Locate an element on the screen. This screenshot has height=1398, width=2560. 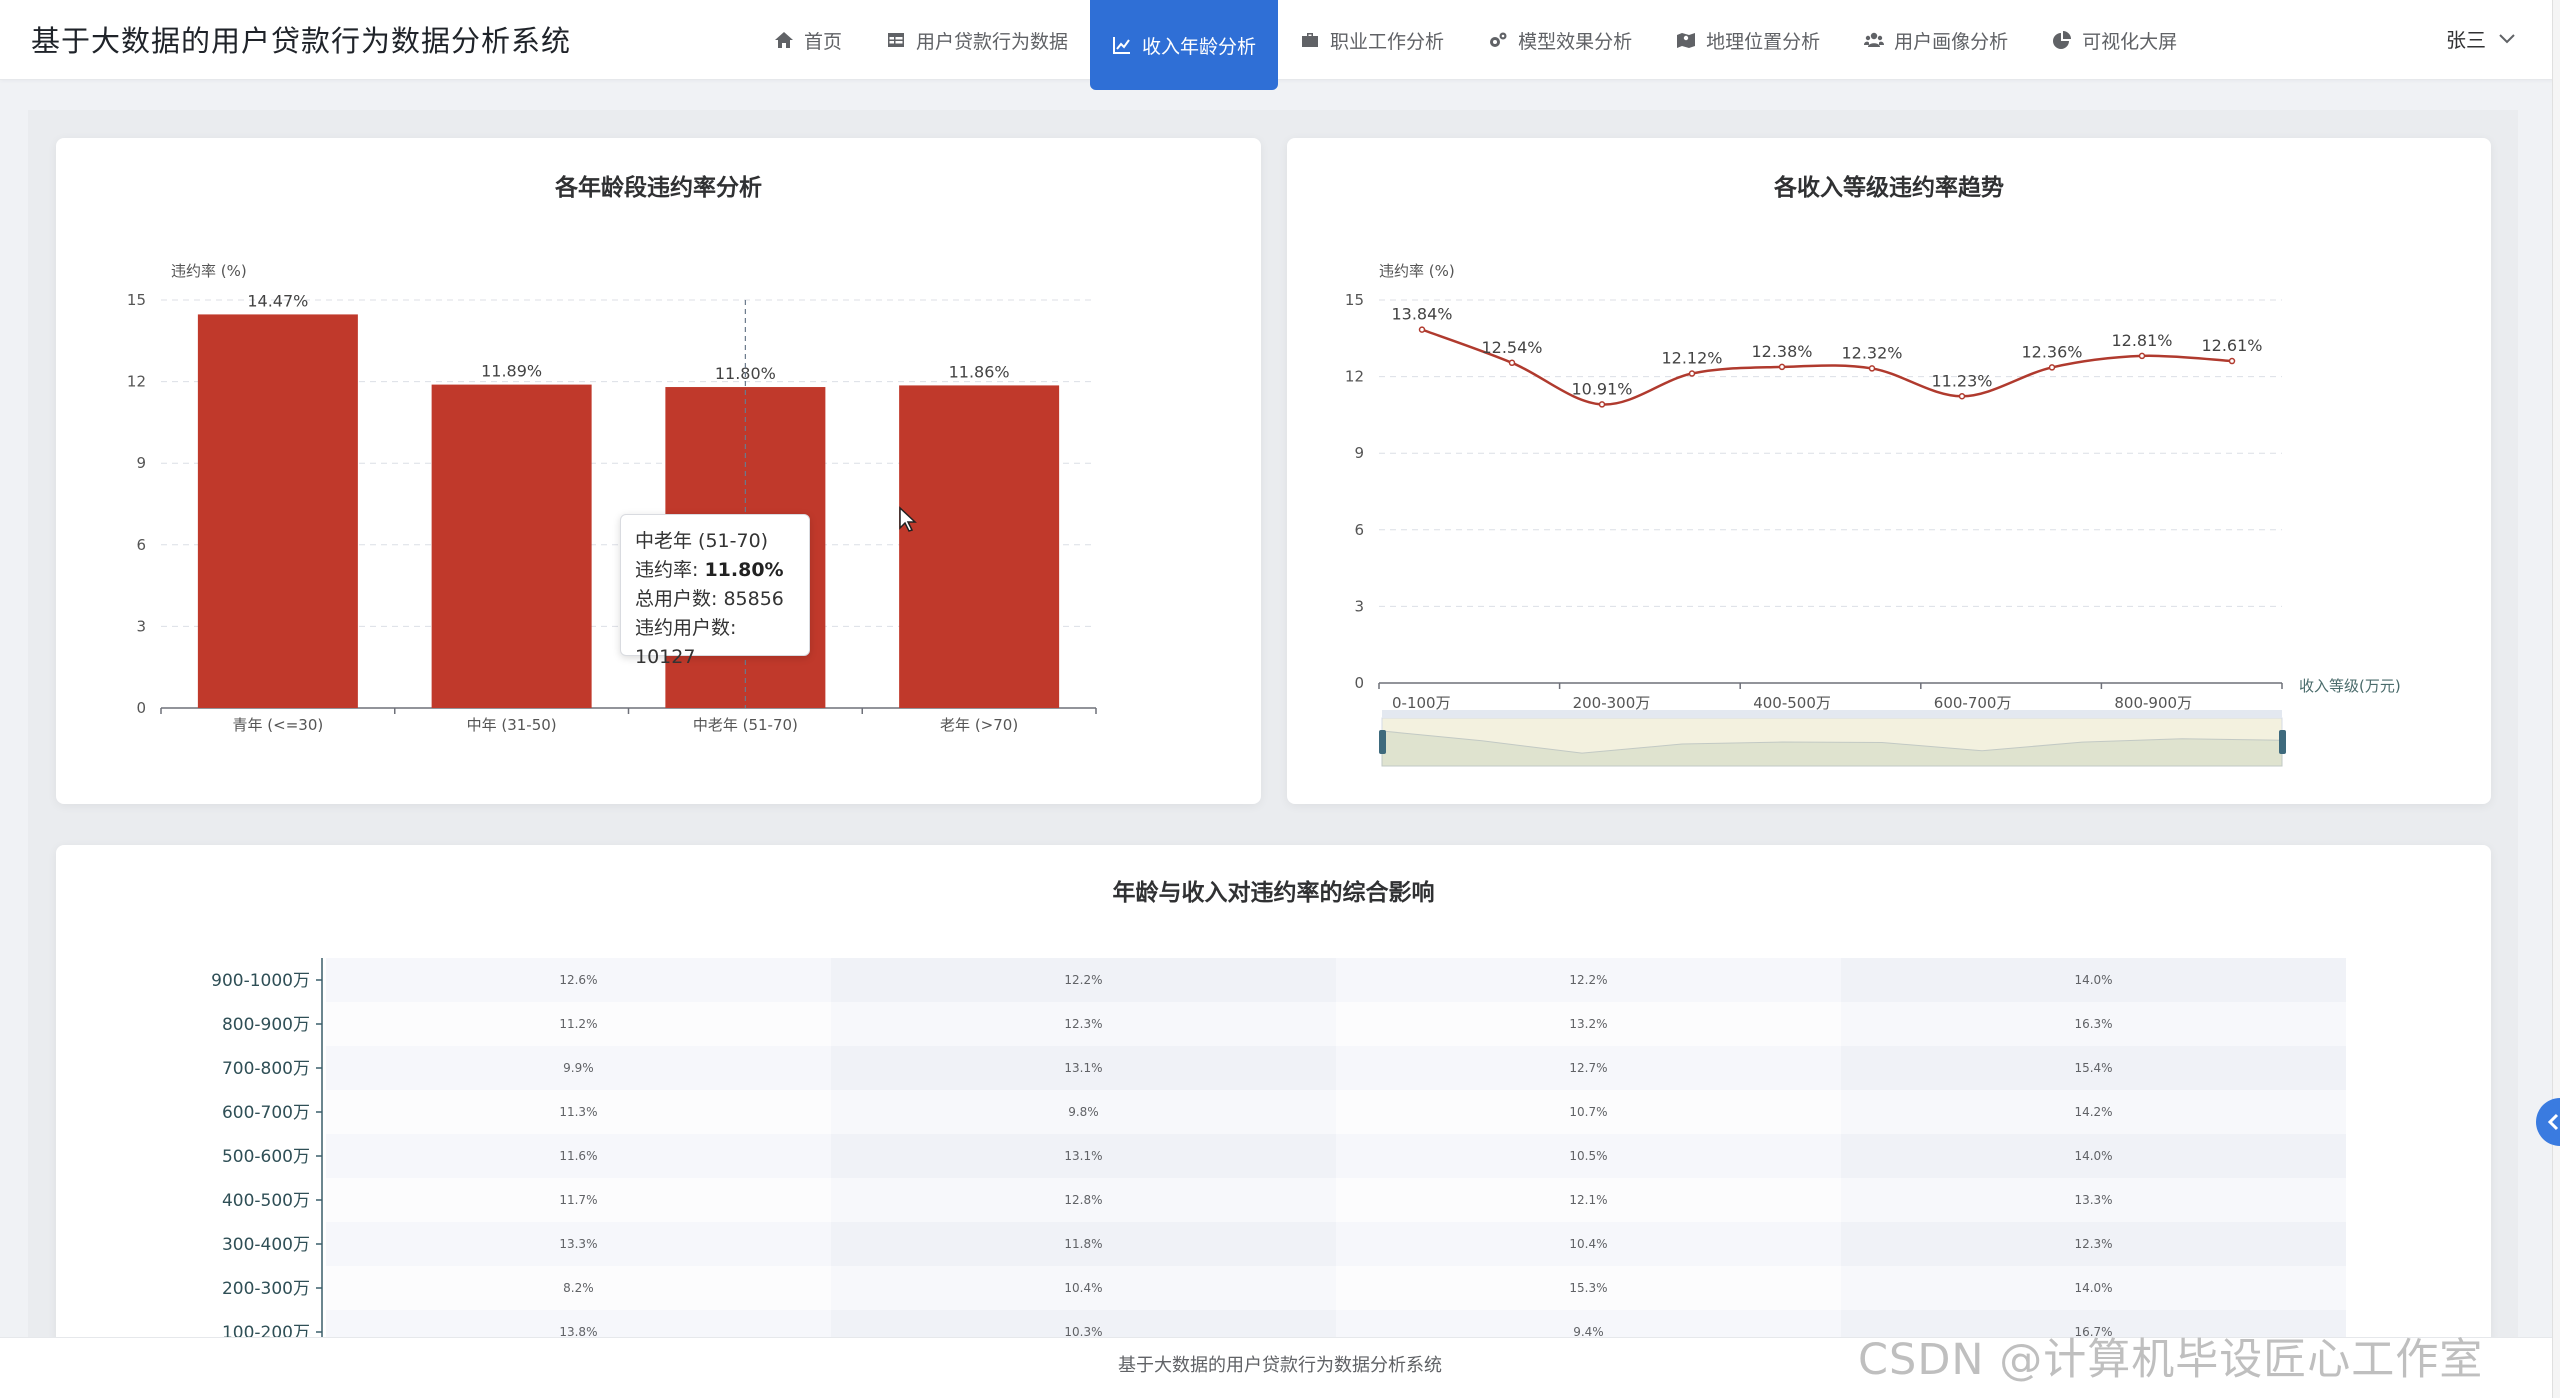
heatmap-cell: 11.8% is located at coordinates (1083, 1244).